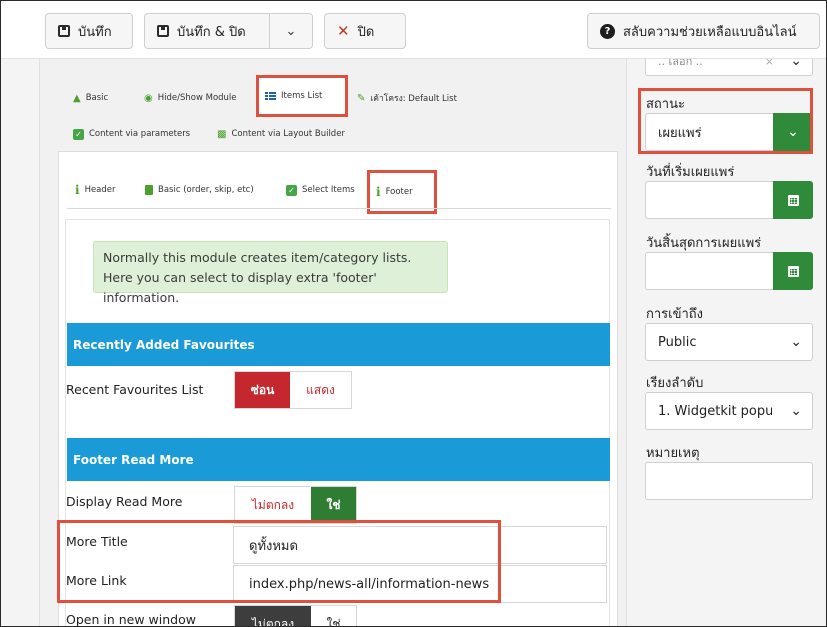 The height and width of the screenshot is (627, 827). What do you see at coordinates (131, 619) in the screenshot?
I see `open-new-window-label: Open in new window` at bounding box center [131, 619].